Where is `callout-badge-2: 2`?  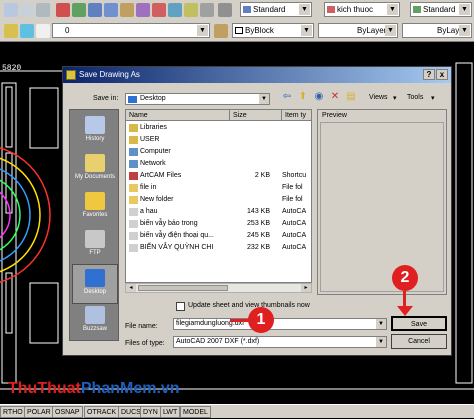
callout-badge-2: 2 is located at coordinates (405, 278).